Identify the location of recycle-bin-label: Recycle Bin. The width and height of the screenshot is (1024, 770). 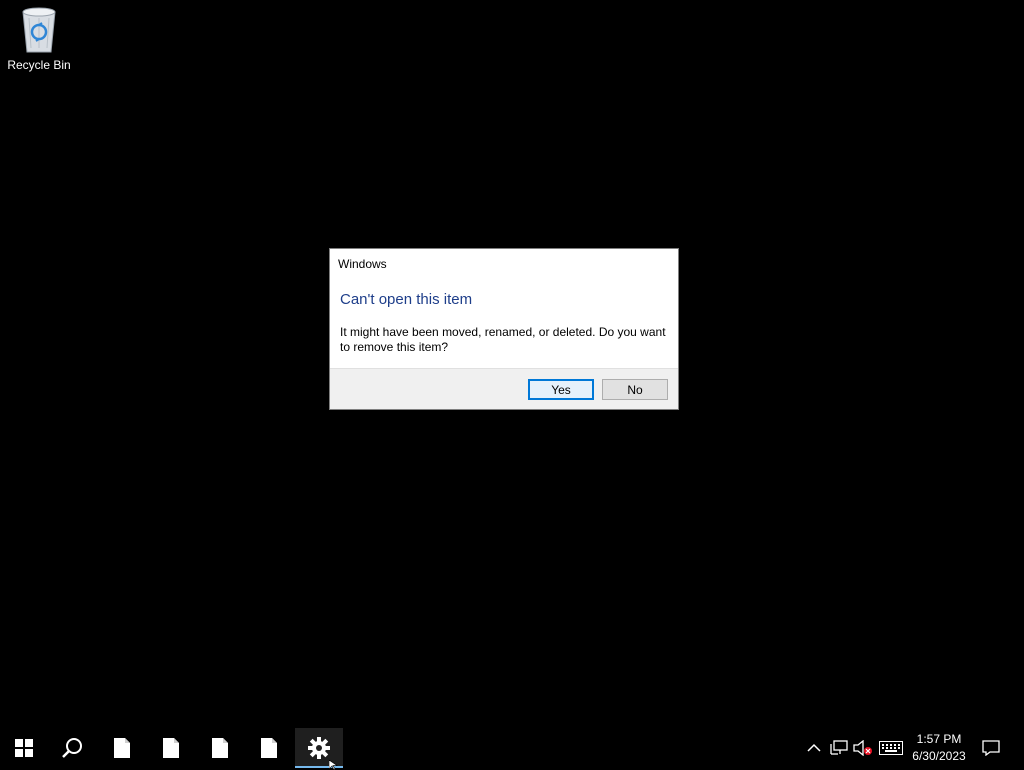
(39, 65).